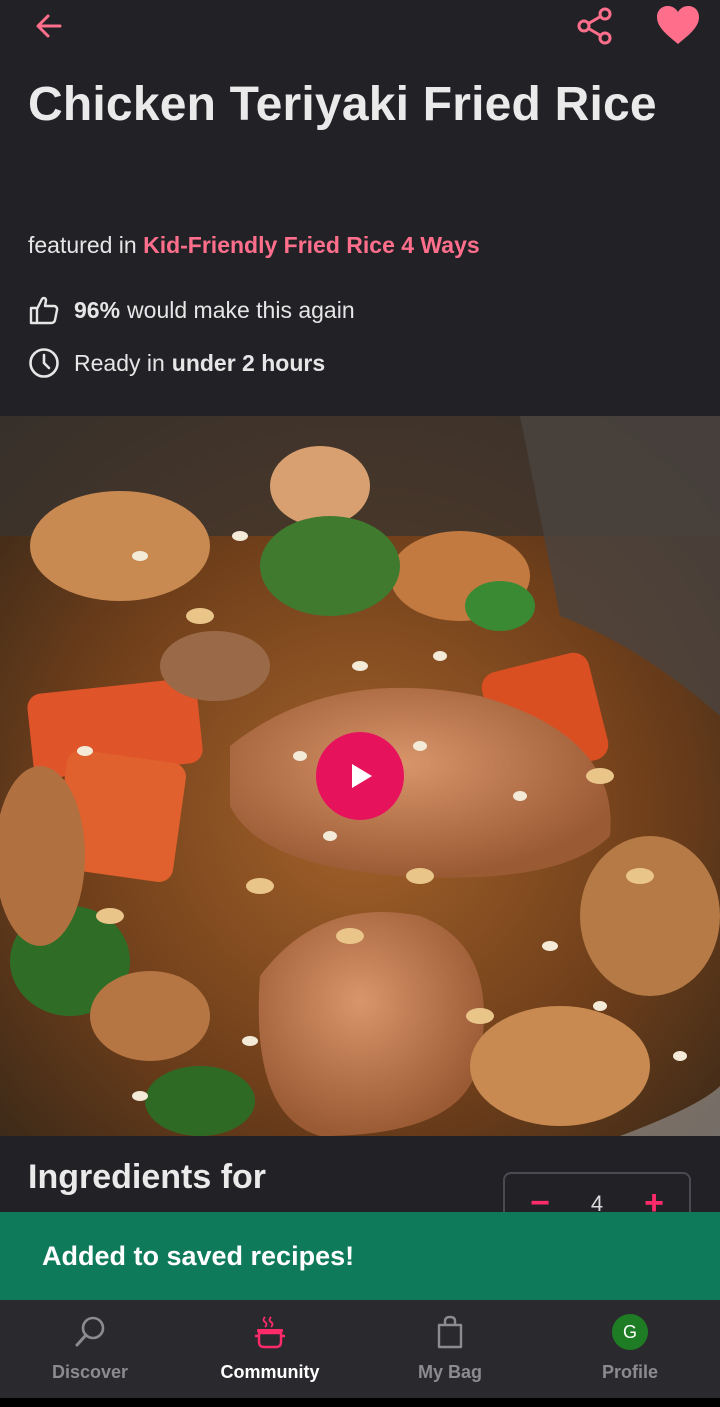  I want to click on nav-profile: G Profile, so click(630, 1349).